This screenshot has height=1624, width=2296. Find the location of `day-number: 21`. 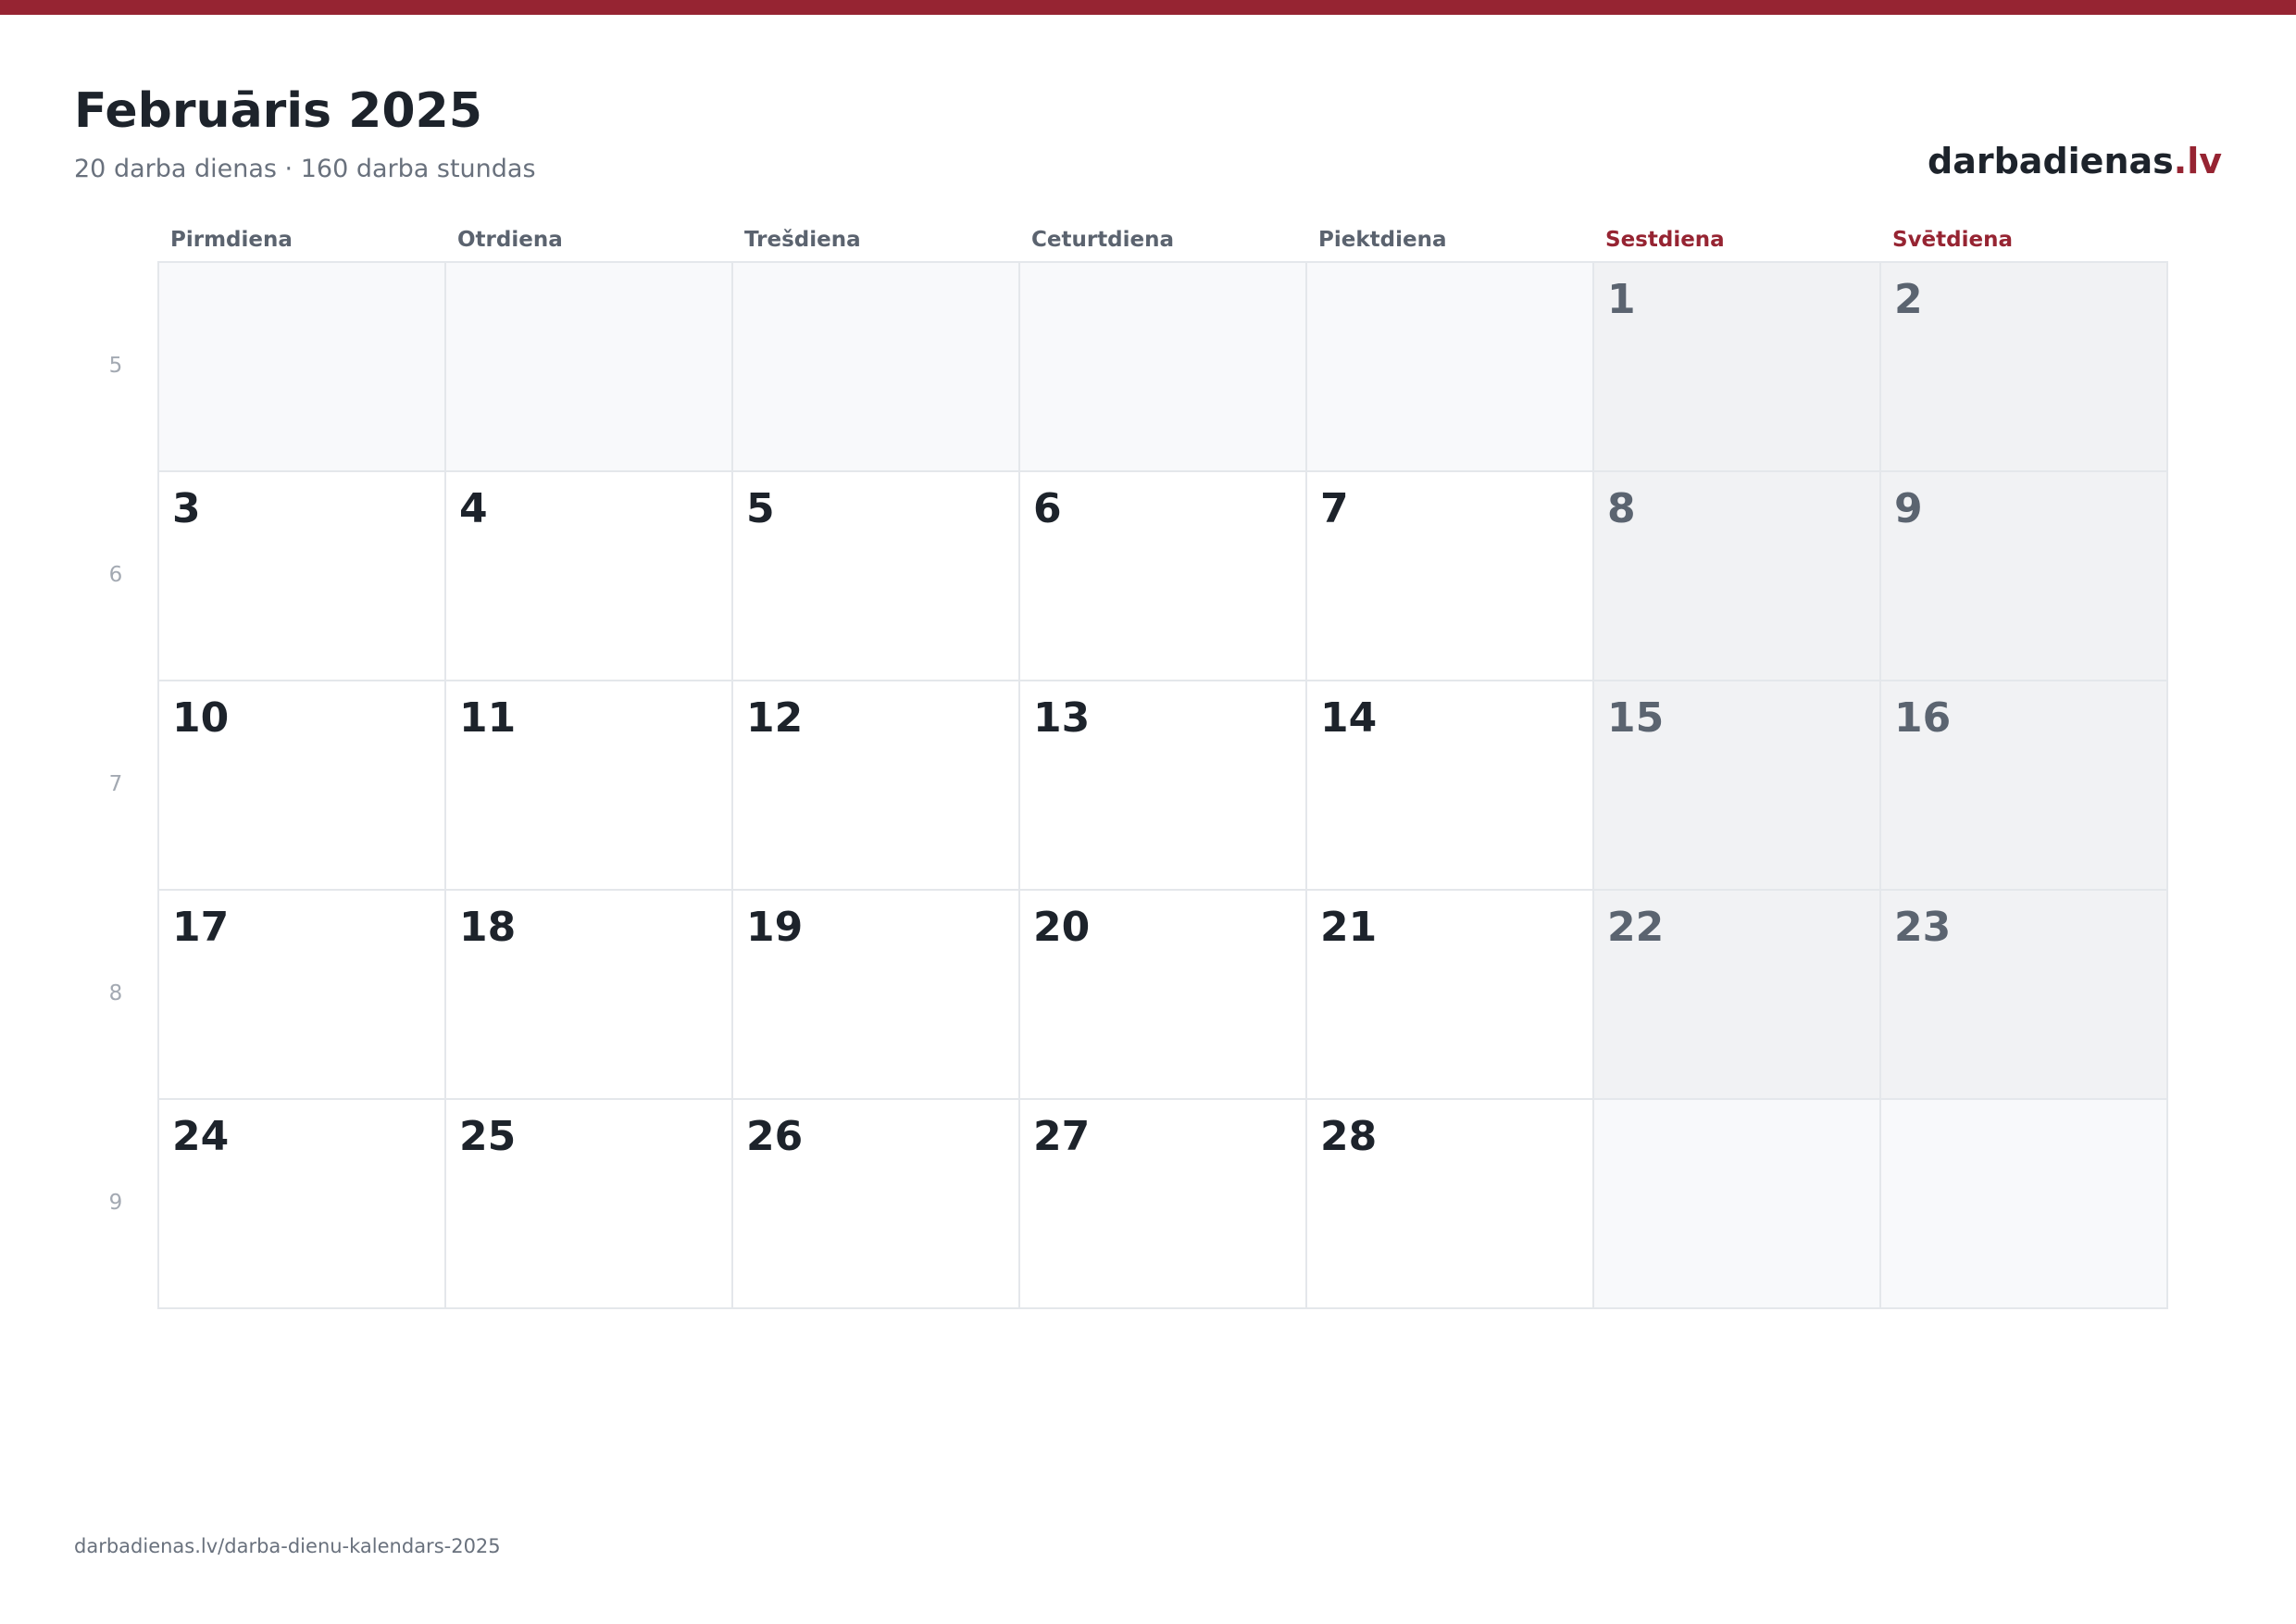

day-number: 21 is located at coordinates (1349, 927).